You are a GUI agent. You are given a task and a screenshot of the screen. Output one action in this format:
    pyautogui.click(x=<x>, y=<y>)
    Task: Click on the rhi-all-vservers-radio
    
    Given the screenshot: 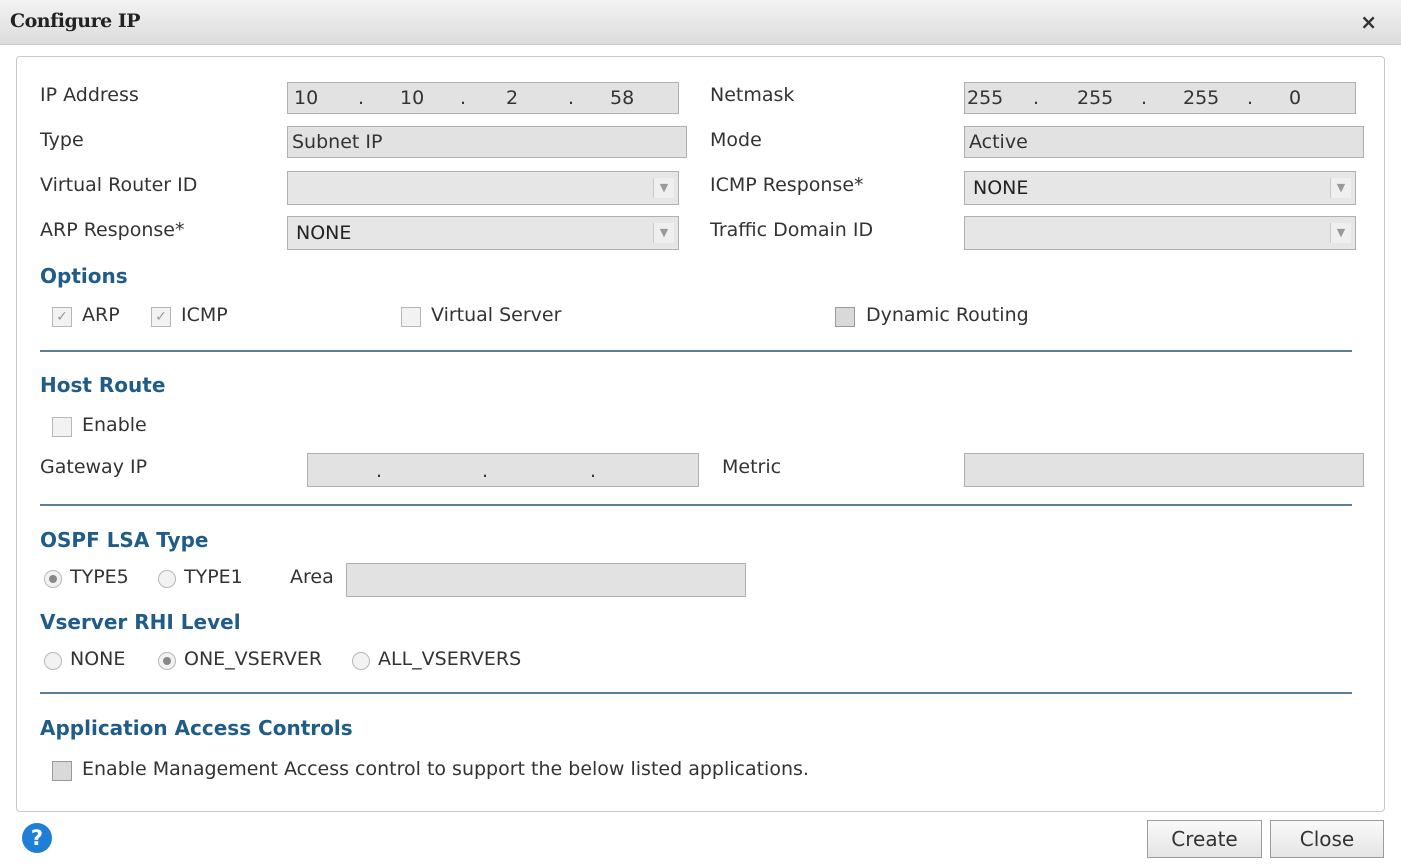 What is the action you would take?
    pyautogui.click(x=361, y=661)
    